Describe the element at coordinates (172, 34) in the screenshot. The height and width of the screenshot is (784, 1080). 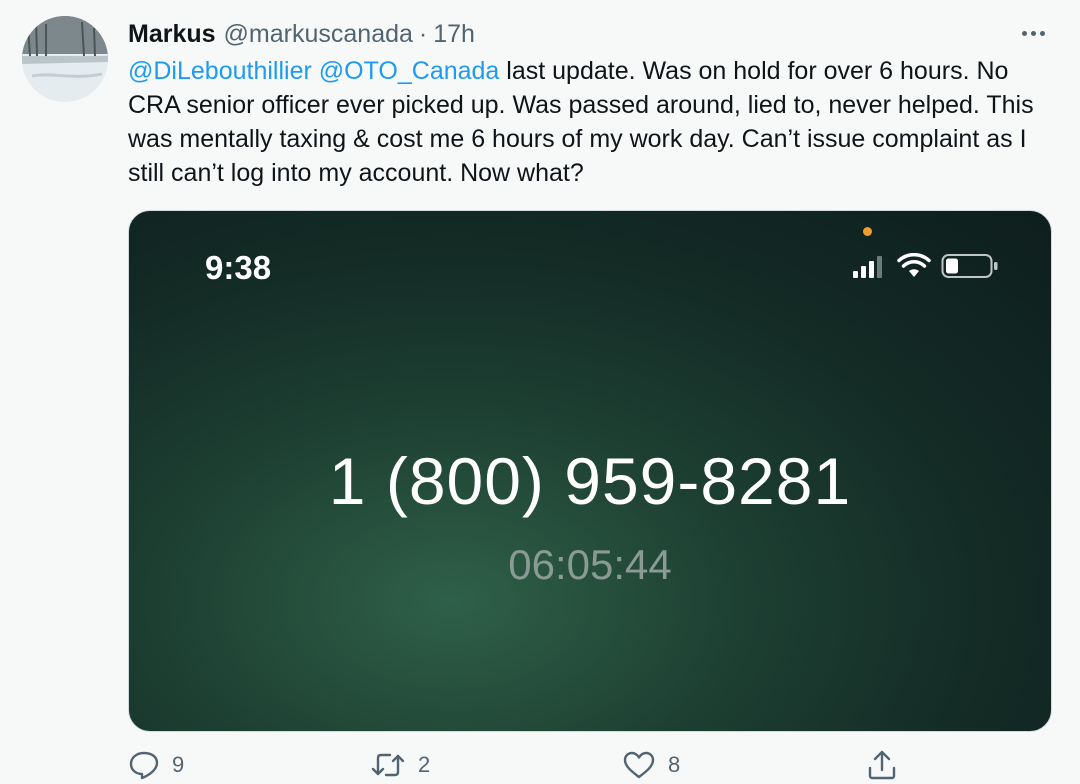
I see `display-name: Markus` at that location.